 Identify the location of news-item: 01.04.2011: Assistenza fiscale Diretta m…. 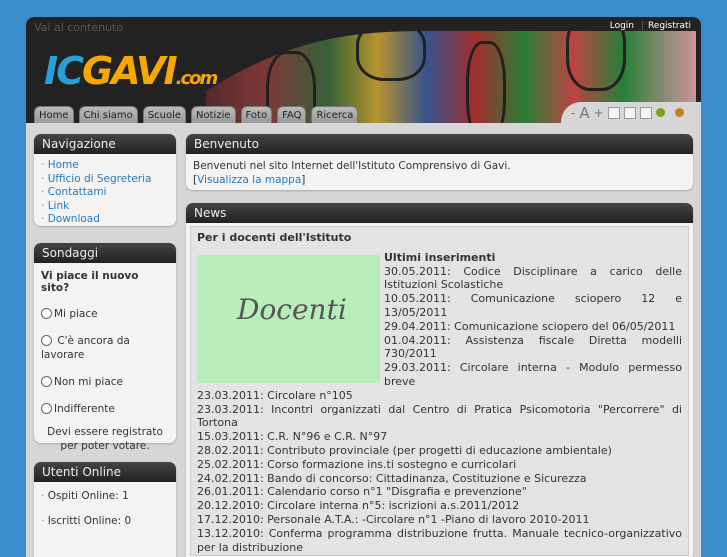
(533, 348).